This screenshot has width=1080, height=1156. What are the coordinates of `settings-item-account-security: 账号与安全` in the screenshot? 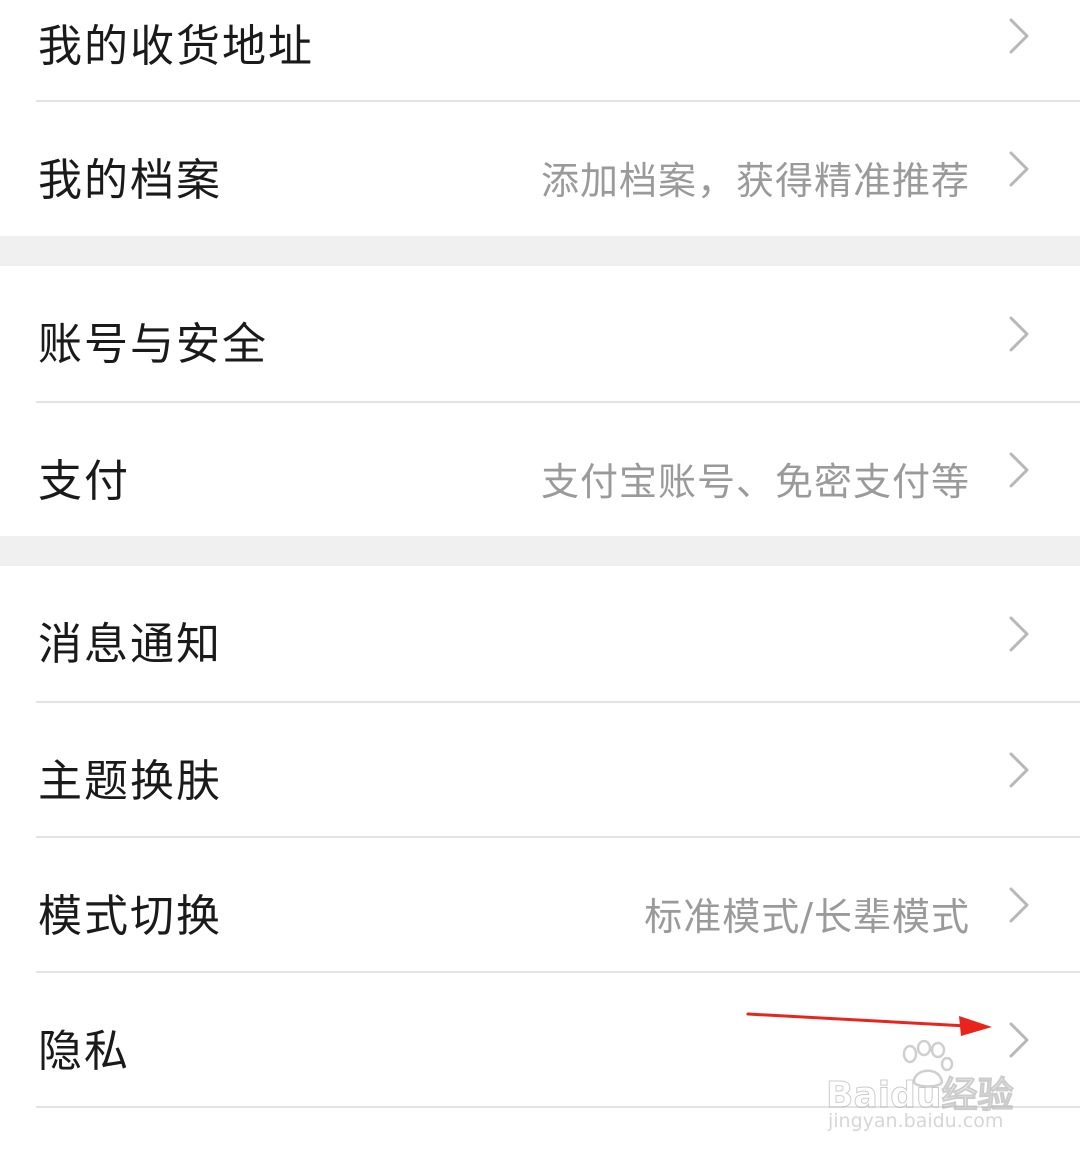 It's located at (540, 333).